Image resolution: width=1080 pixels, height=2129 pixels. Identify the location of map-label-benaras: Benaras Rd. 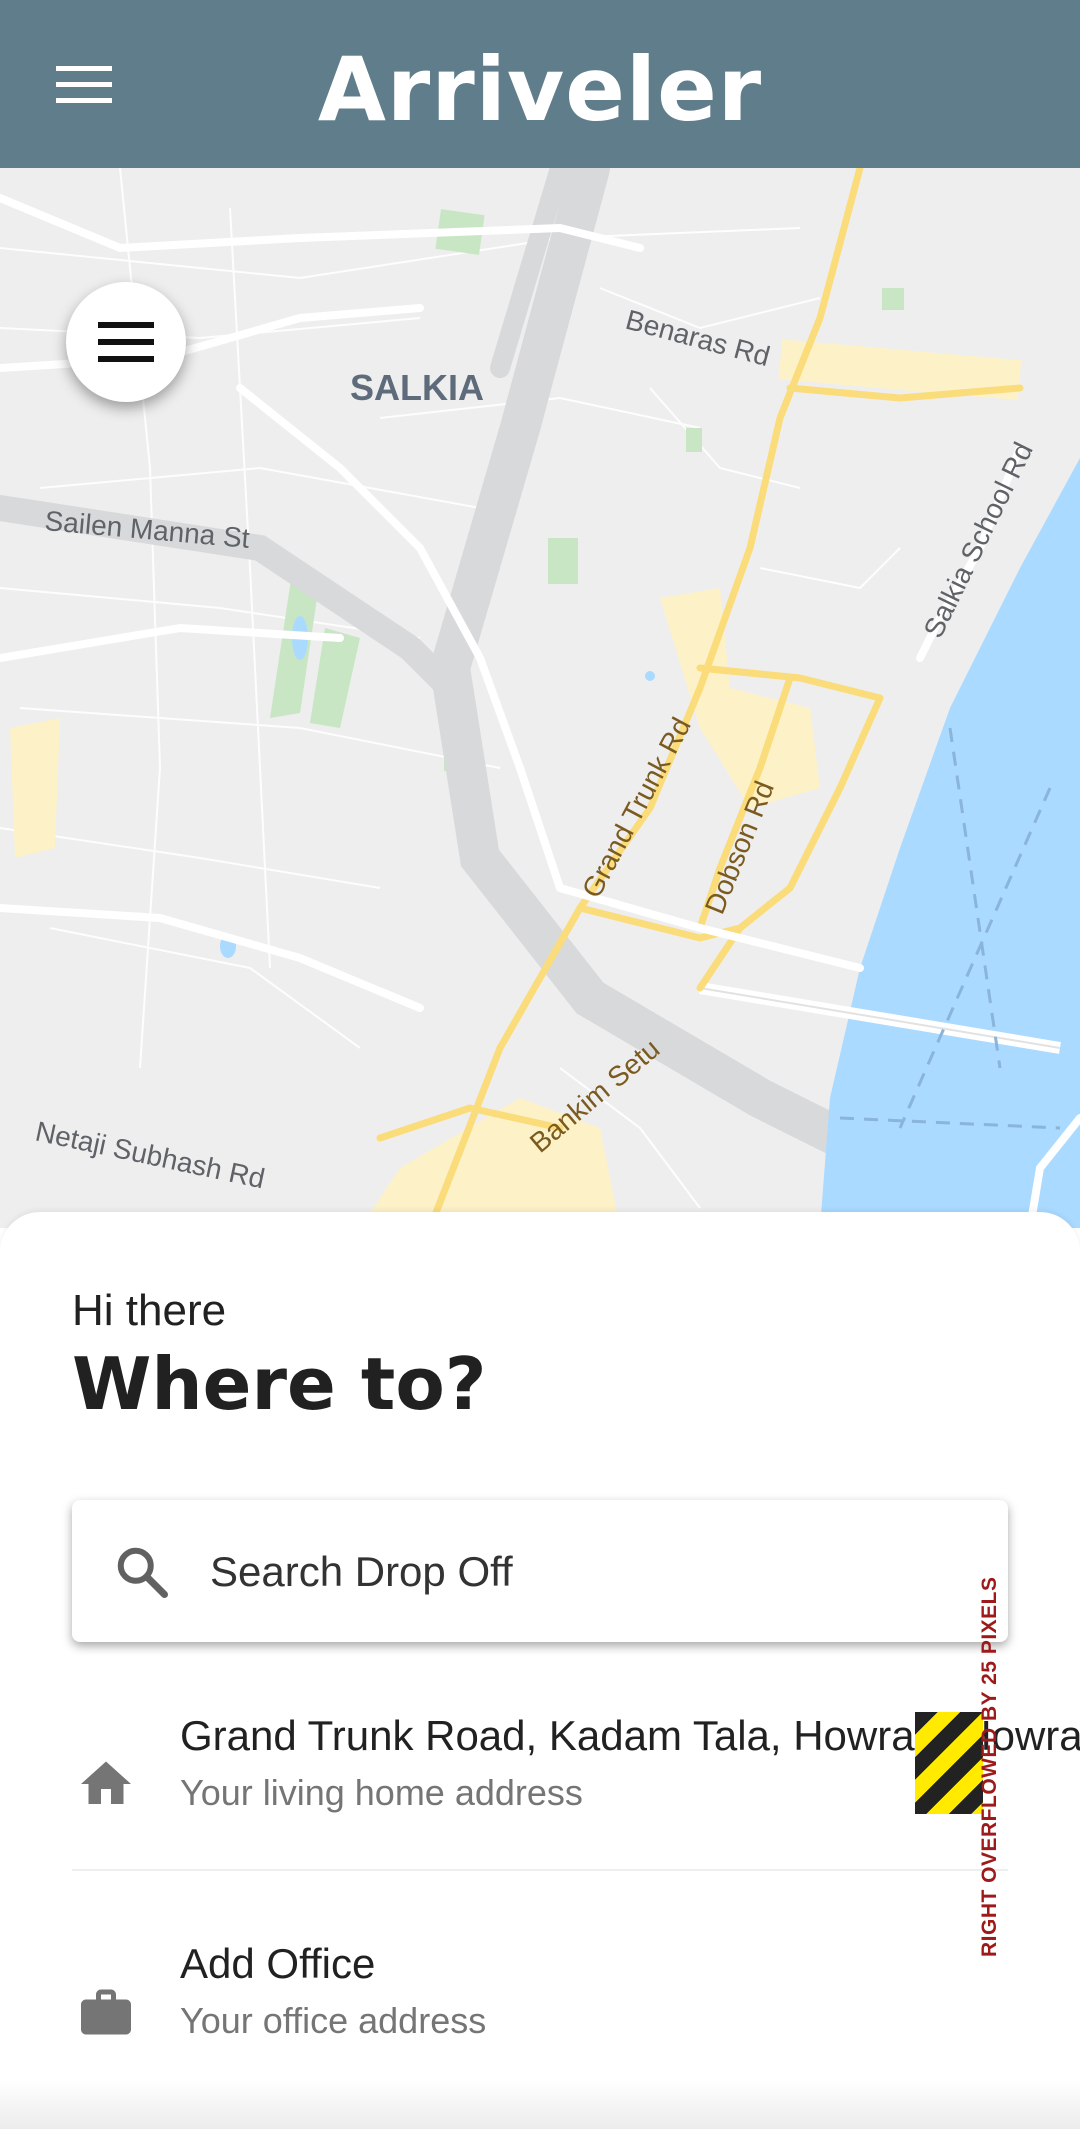
(697, 338).